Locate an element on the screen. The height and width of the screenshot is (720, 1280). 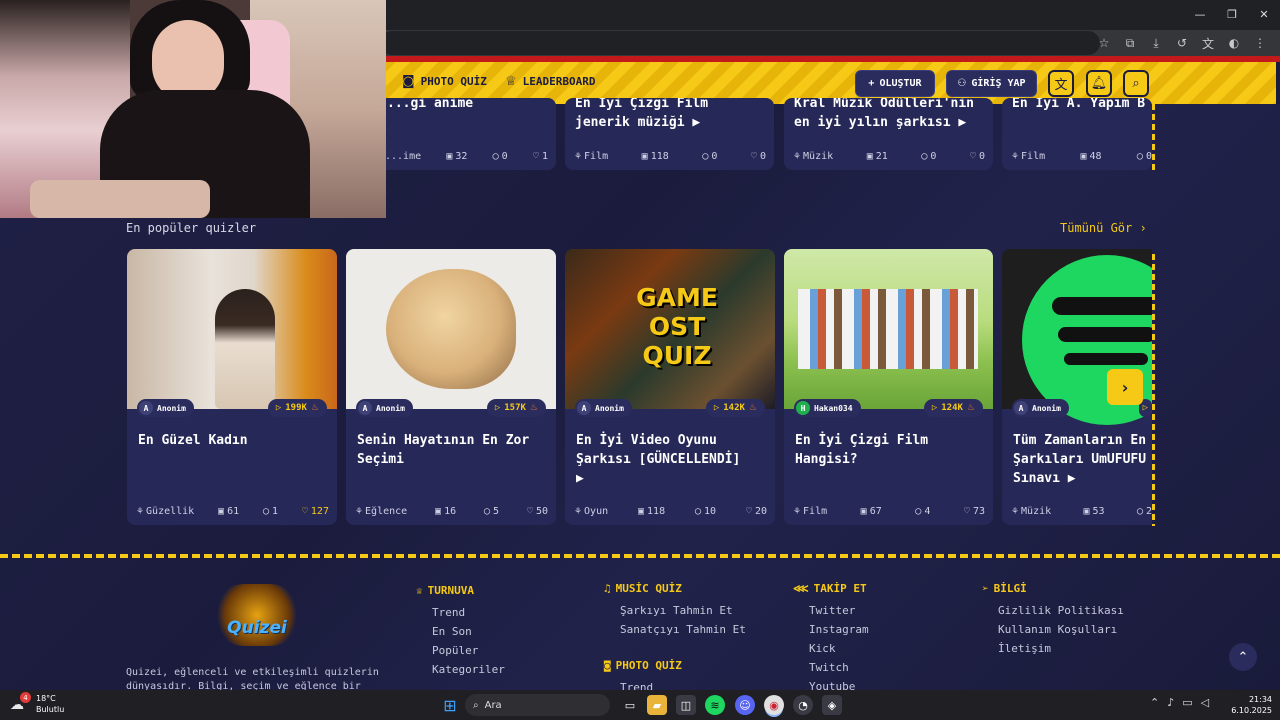
translate-icon: 文 is located at coordinates (1208, 43).